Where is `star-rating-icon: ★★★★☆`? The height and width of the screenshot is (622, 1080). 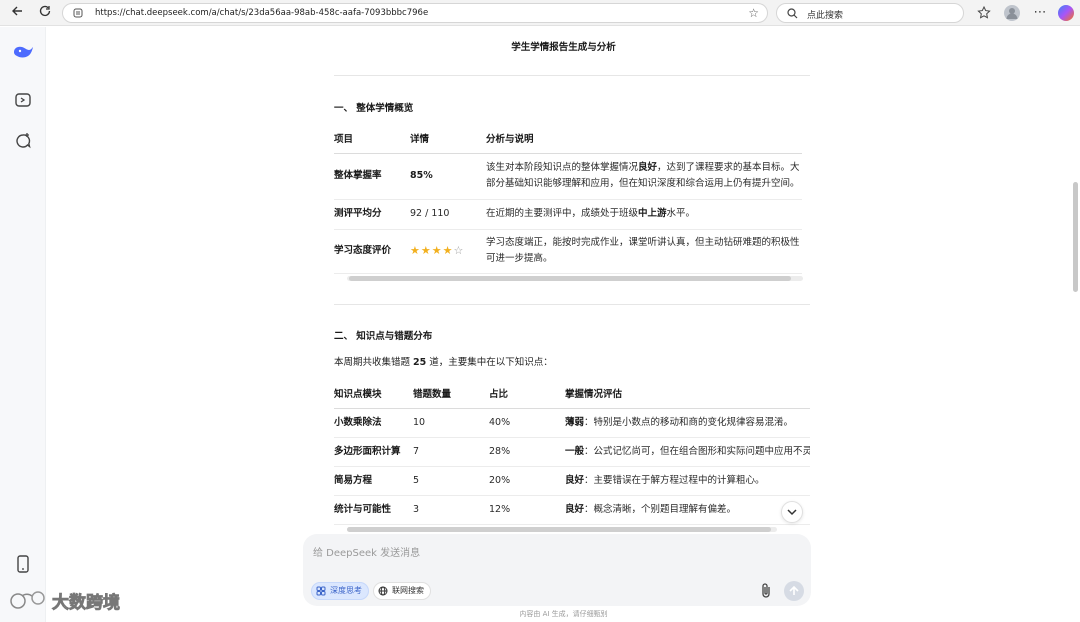 star-rating-icon: ★★★★☆ is located at coordinates (437, 250).